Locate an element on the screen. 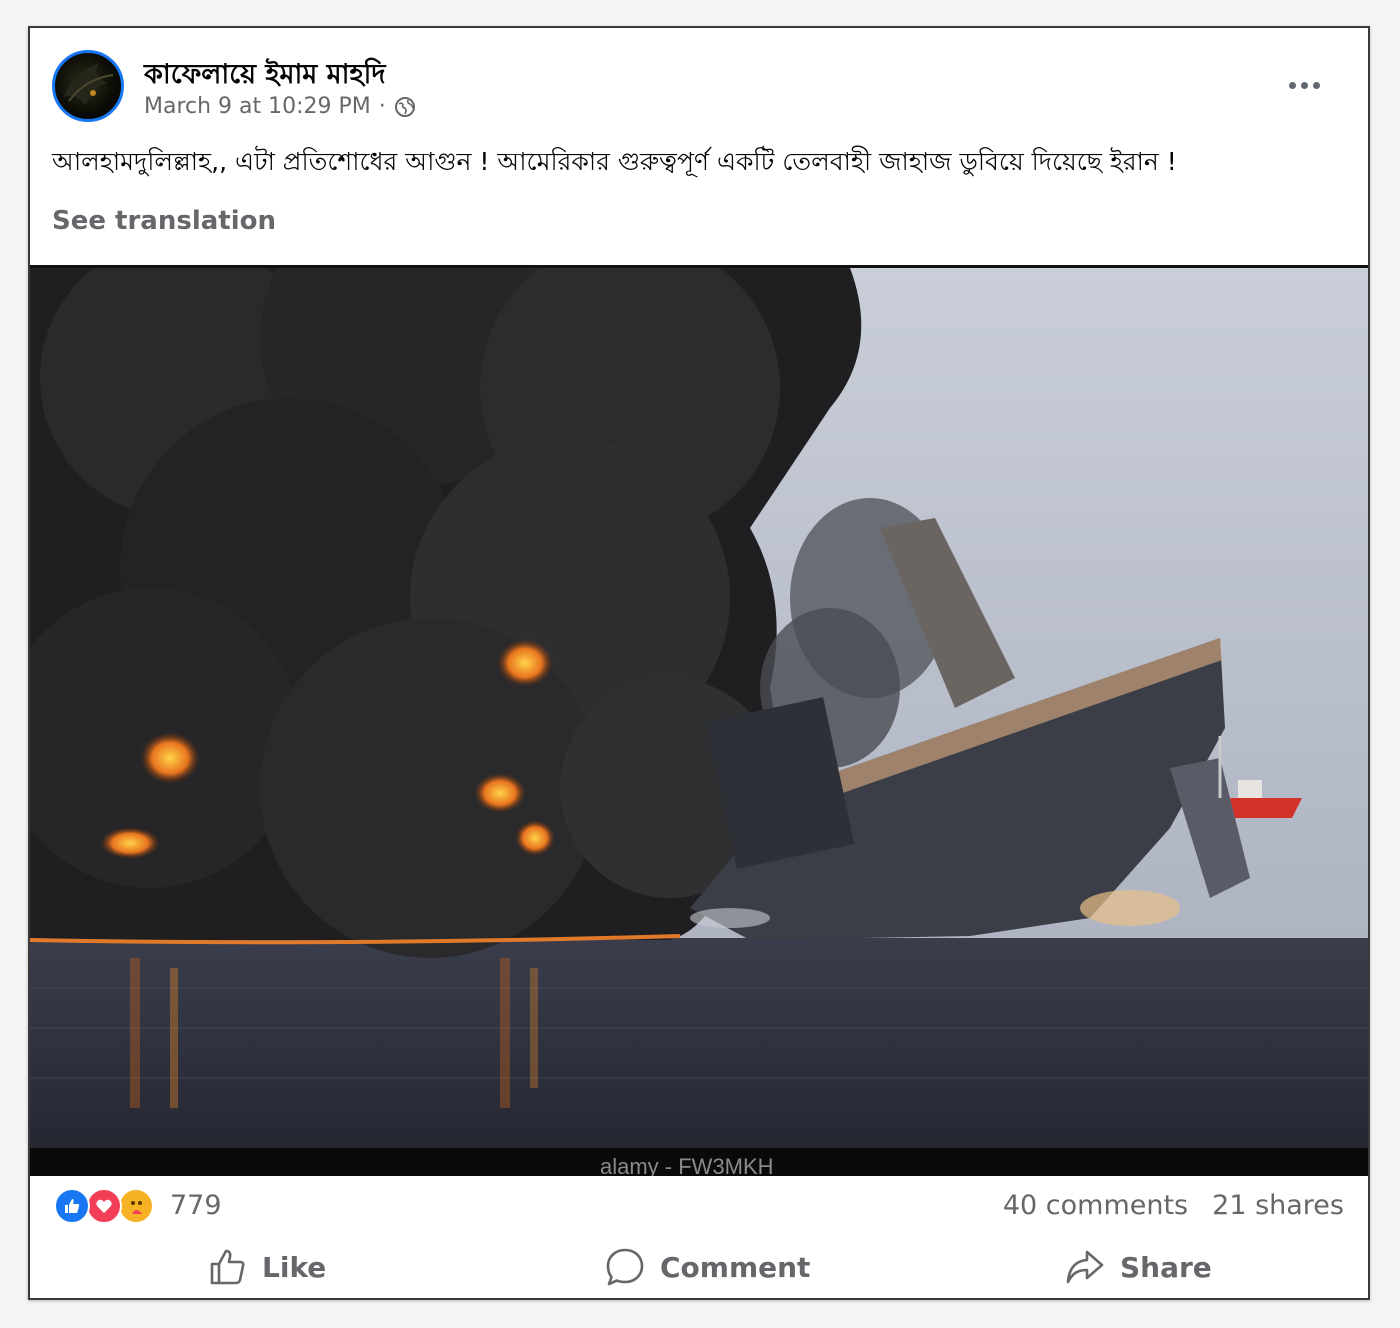 The height and width of the screenshot is (1328, 1400). comment-bubble-icon is located at coordinates (625, 1267).